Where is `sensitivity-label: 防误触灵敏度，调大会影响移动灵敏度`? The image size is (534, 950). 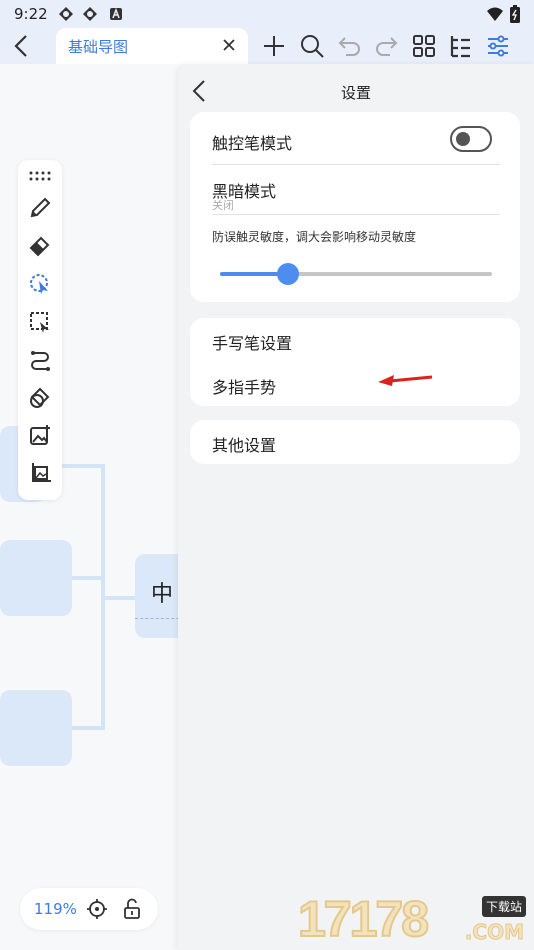 sensitivity-label: 防误触灵敏度，调大会影响移动灵敏度 is located at coordinates (314, 237).